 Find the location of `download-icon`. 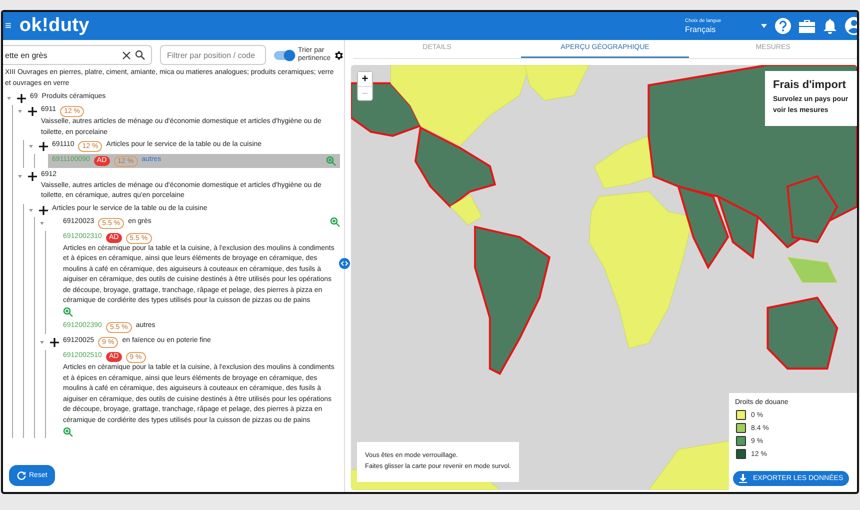

download-icon is located at coordinates (743, 478).